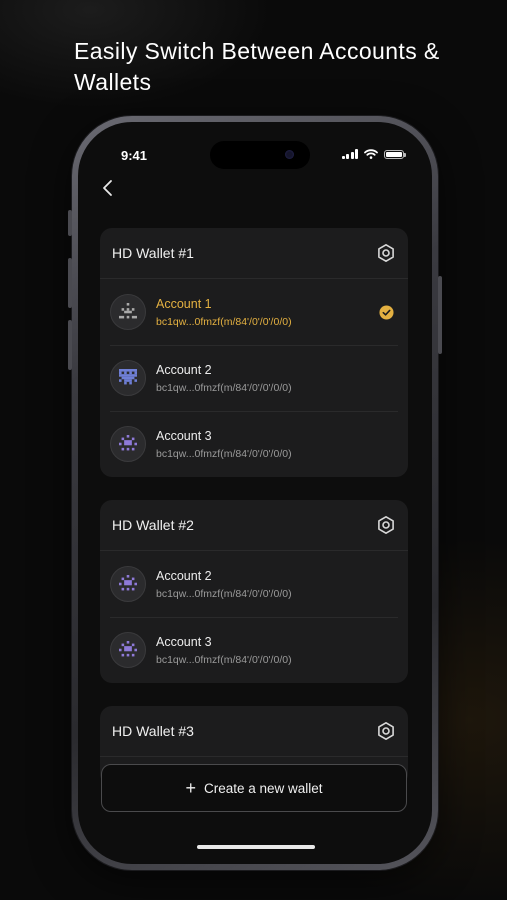 The width and height of the screenshot is (507, 900). Describe the element at coordinates (349, 154) in the screenshot. I see `signal-icon` at that location.